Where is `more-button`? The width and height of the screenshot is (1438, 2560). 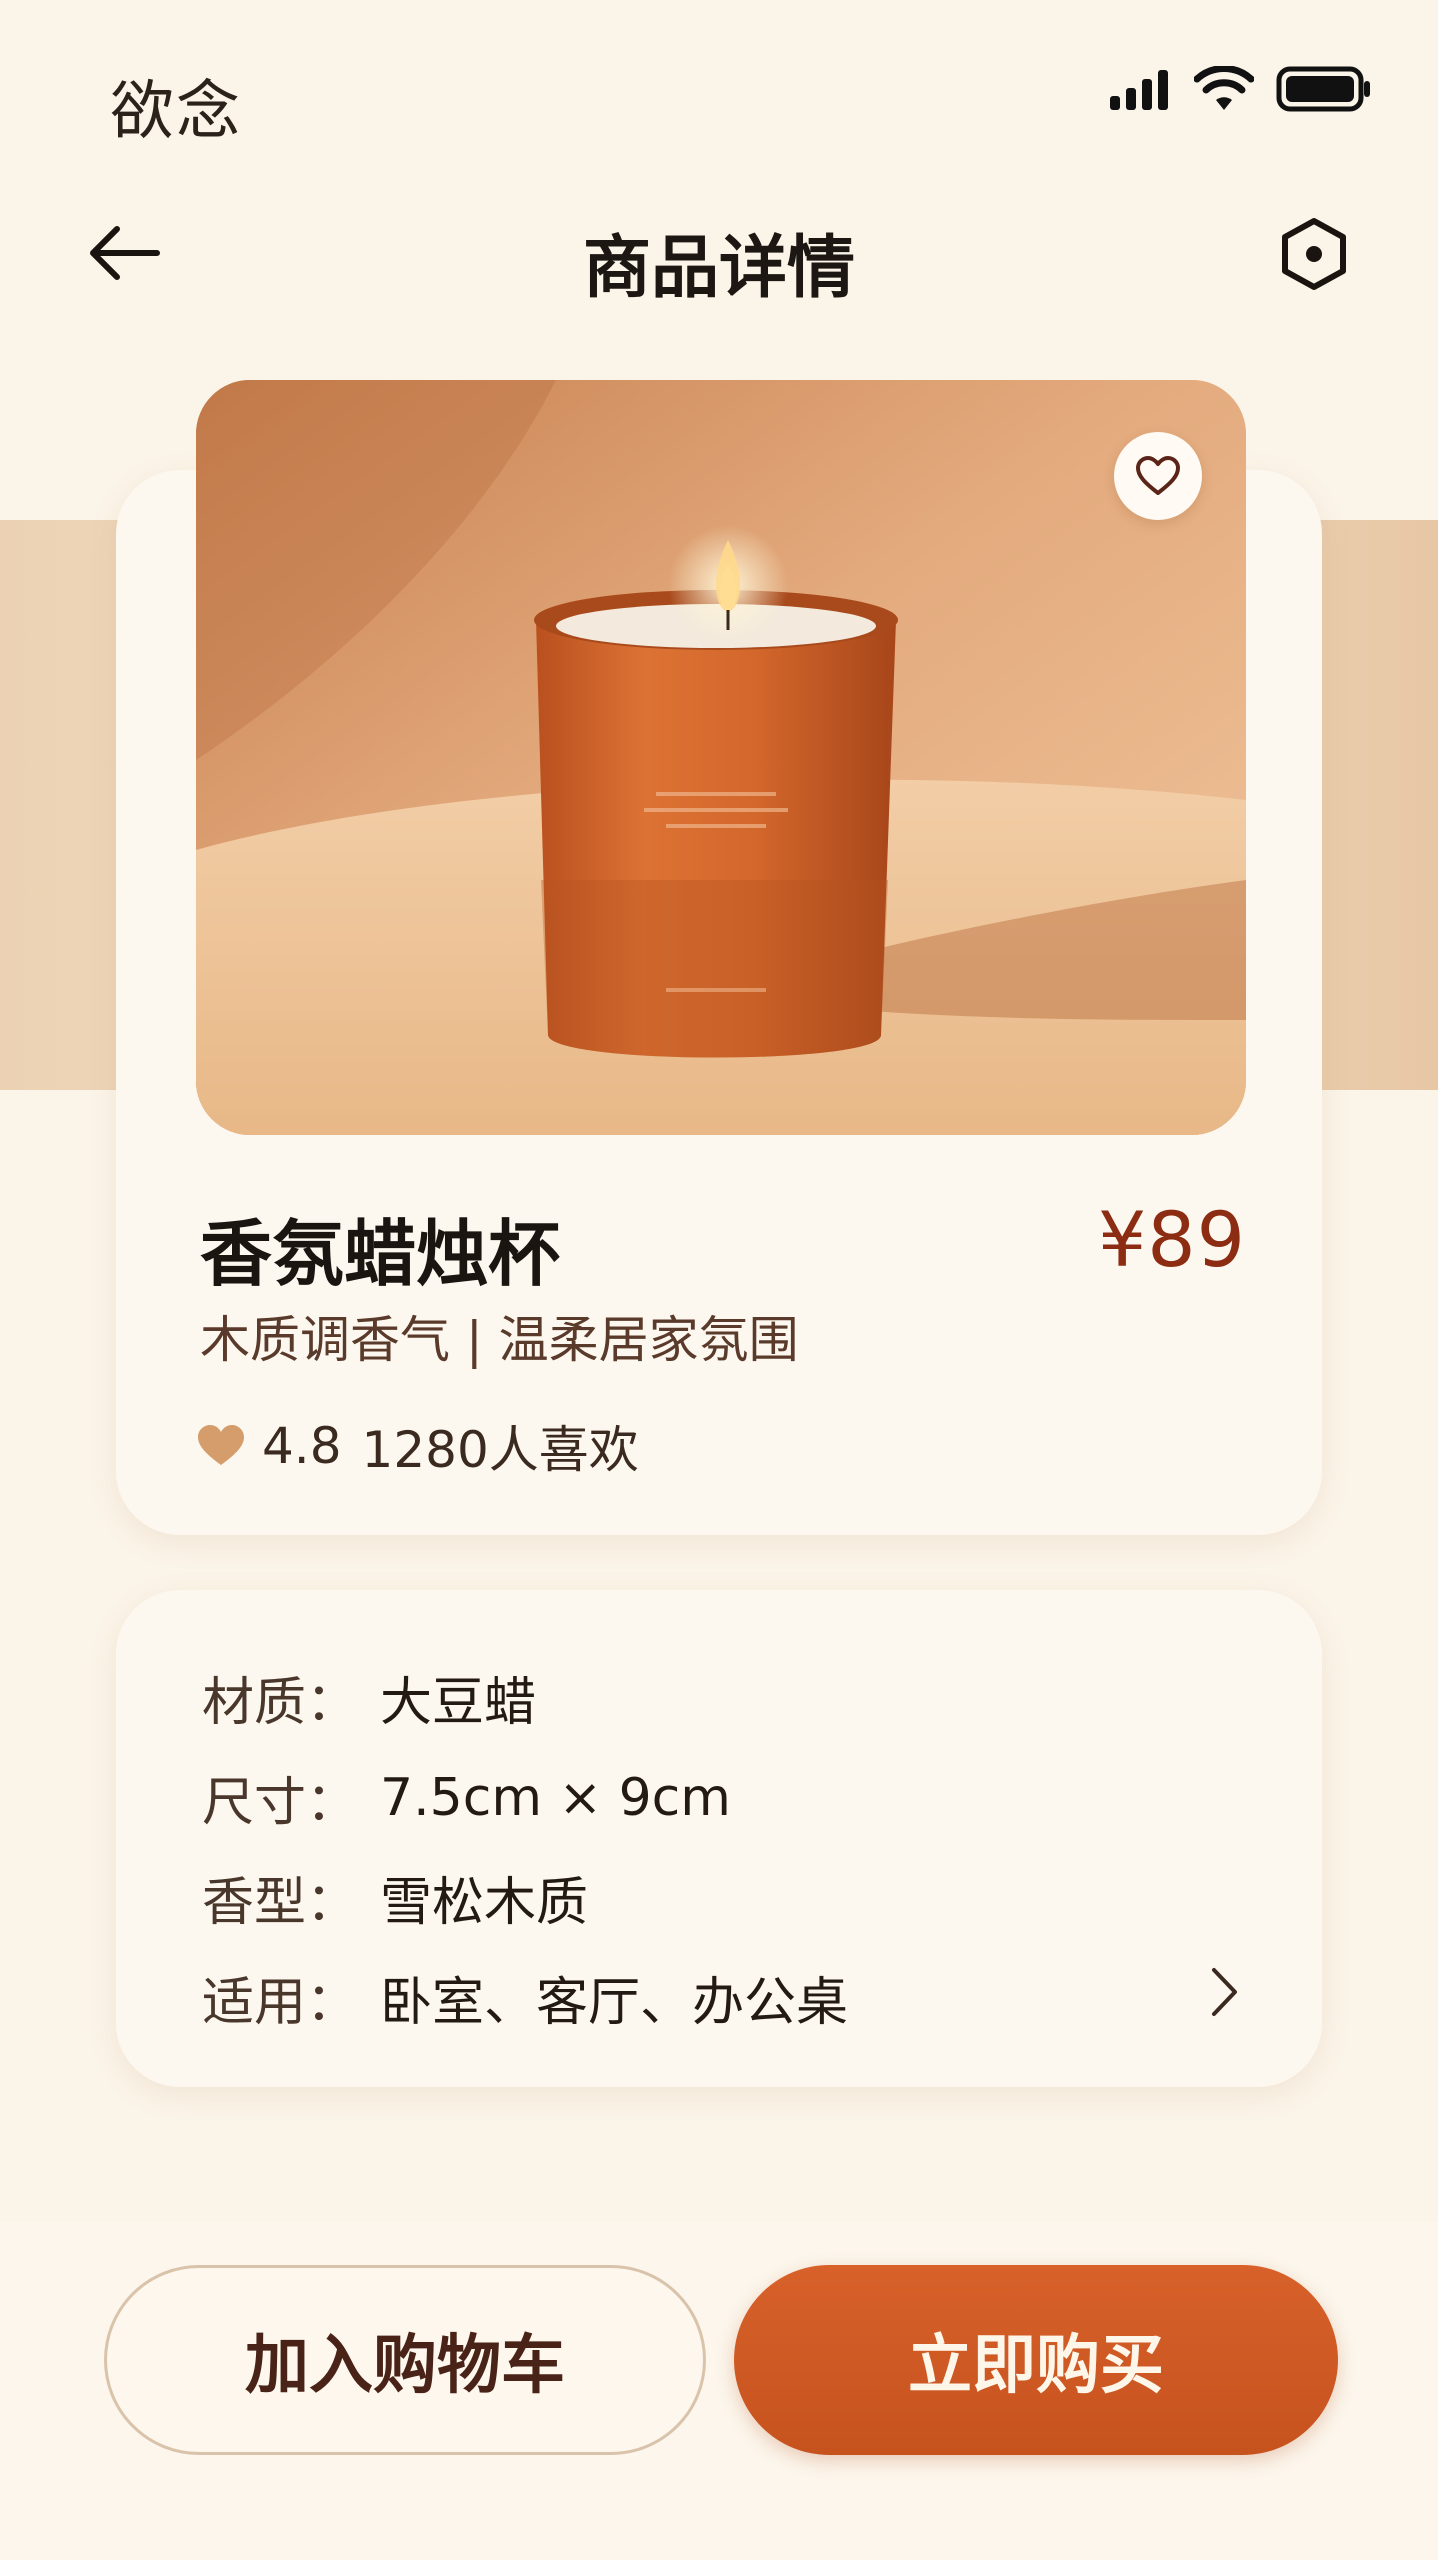 more-button is located at coordinates (1314, 254).